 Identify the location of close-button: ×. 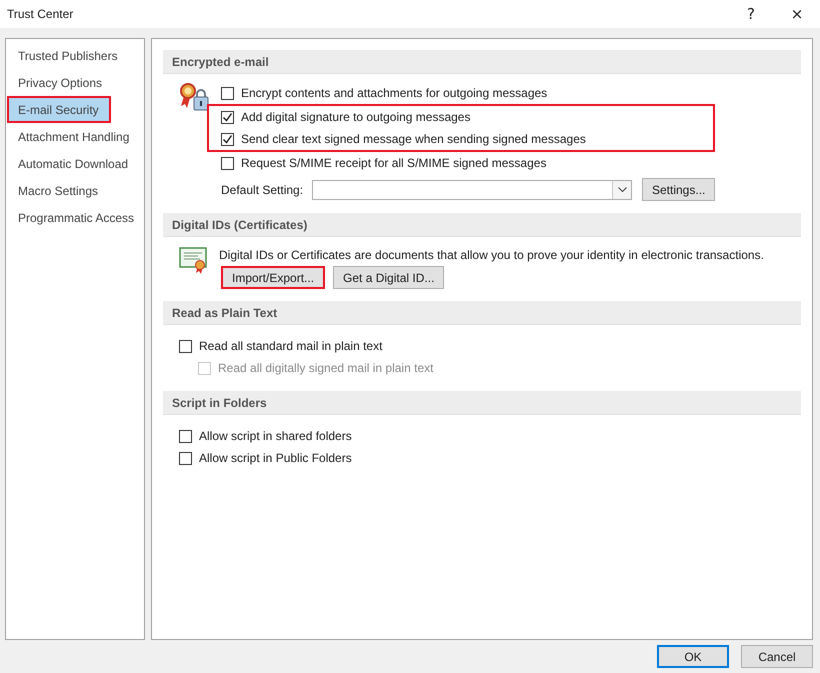
(797, 14).